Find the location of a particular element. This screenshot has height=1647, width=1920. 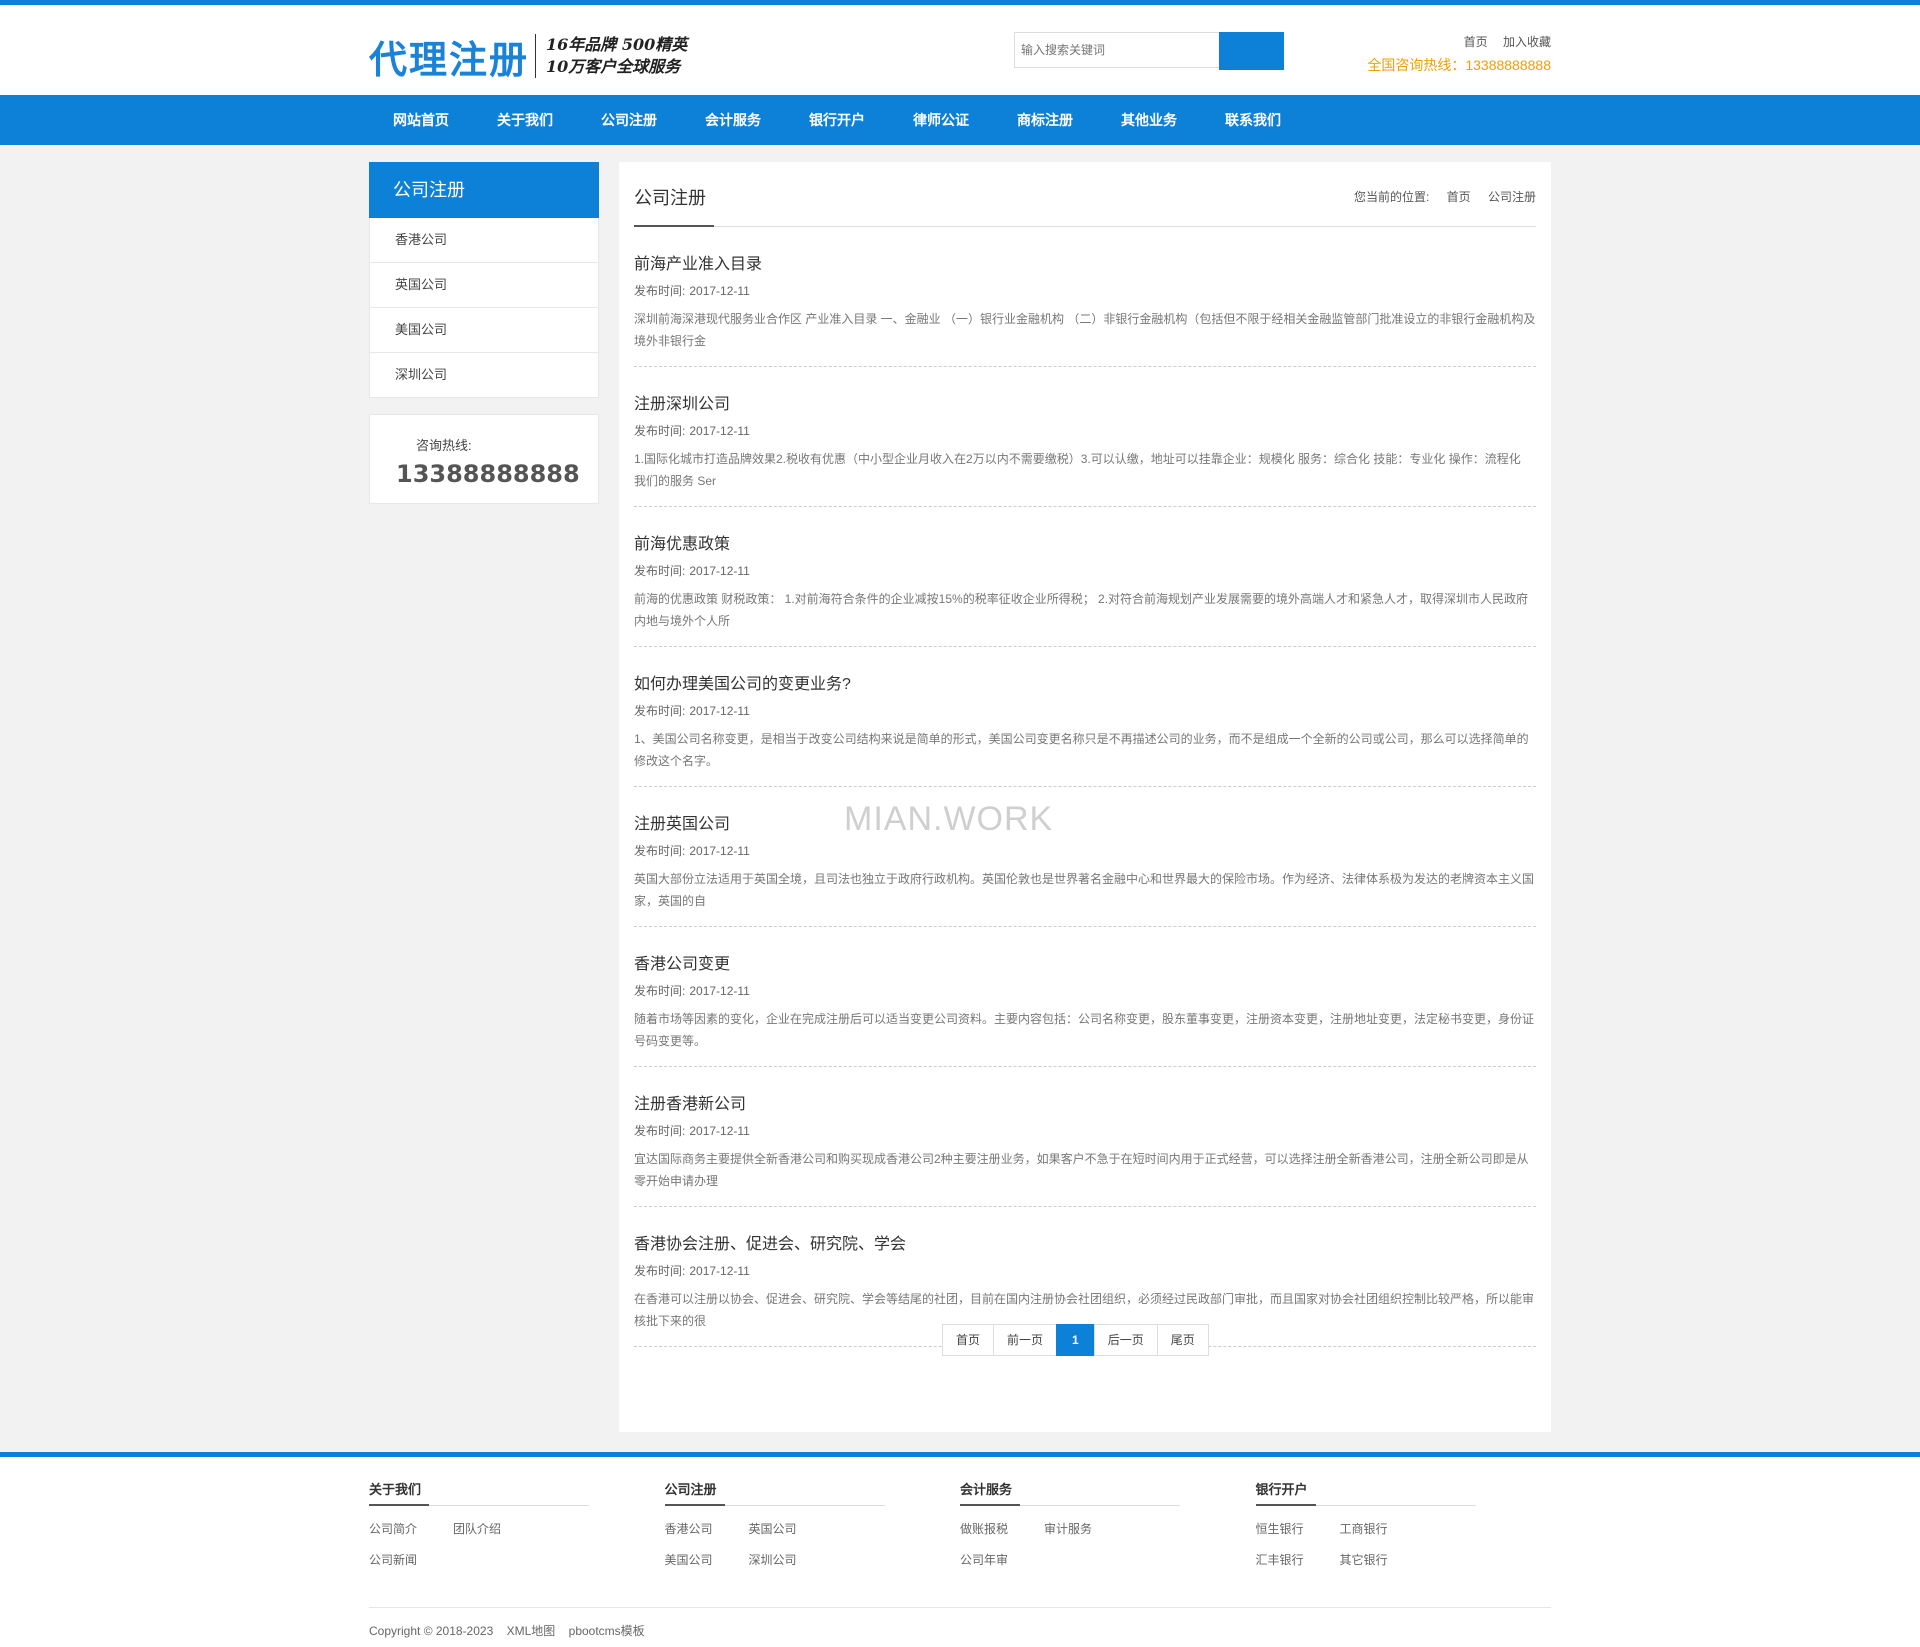

nav-item-other: 其他业务 is located at coordinates (1149, 120).